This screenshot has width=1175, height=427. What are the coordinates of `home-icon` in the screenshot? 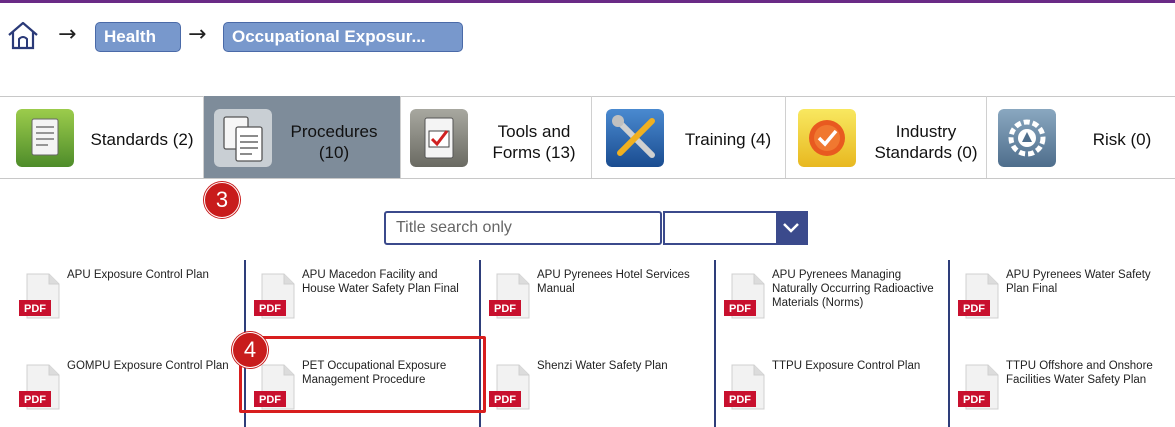 It's located at (23, 35).